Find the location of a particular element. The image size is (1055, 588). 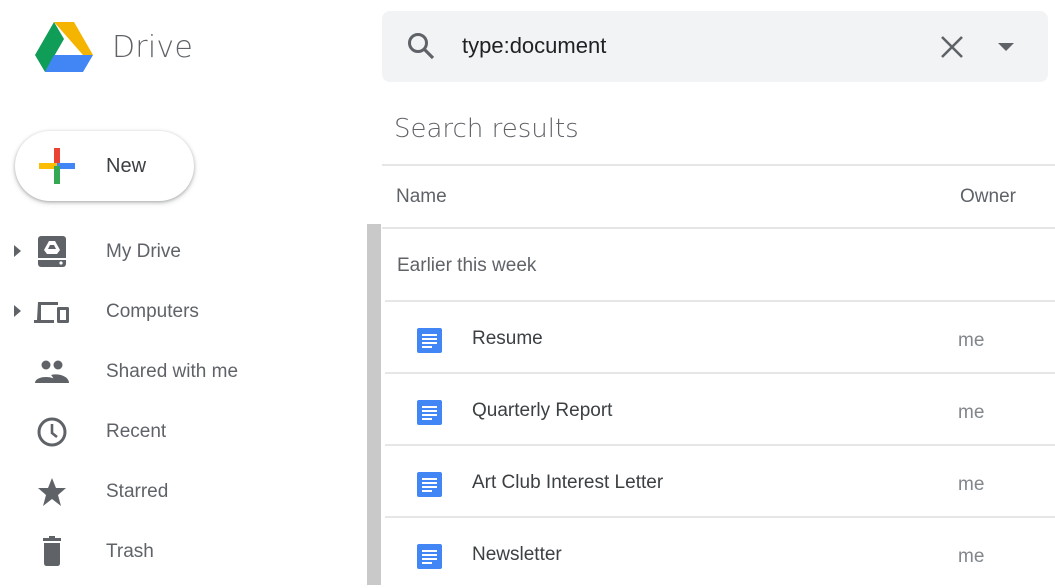

new-button-label: New is located at coordinates (126, 166).